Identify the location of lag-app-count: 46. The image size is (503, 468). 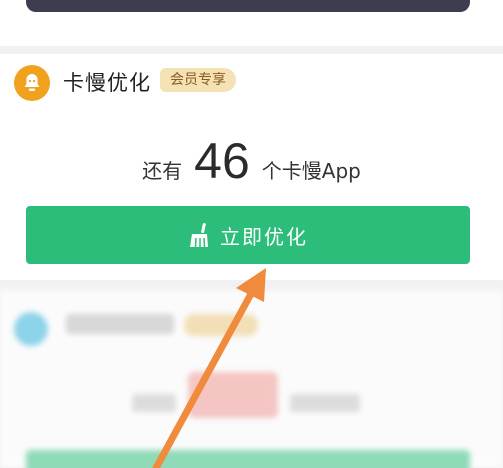
(222, 161).